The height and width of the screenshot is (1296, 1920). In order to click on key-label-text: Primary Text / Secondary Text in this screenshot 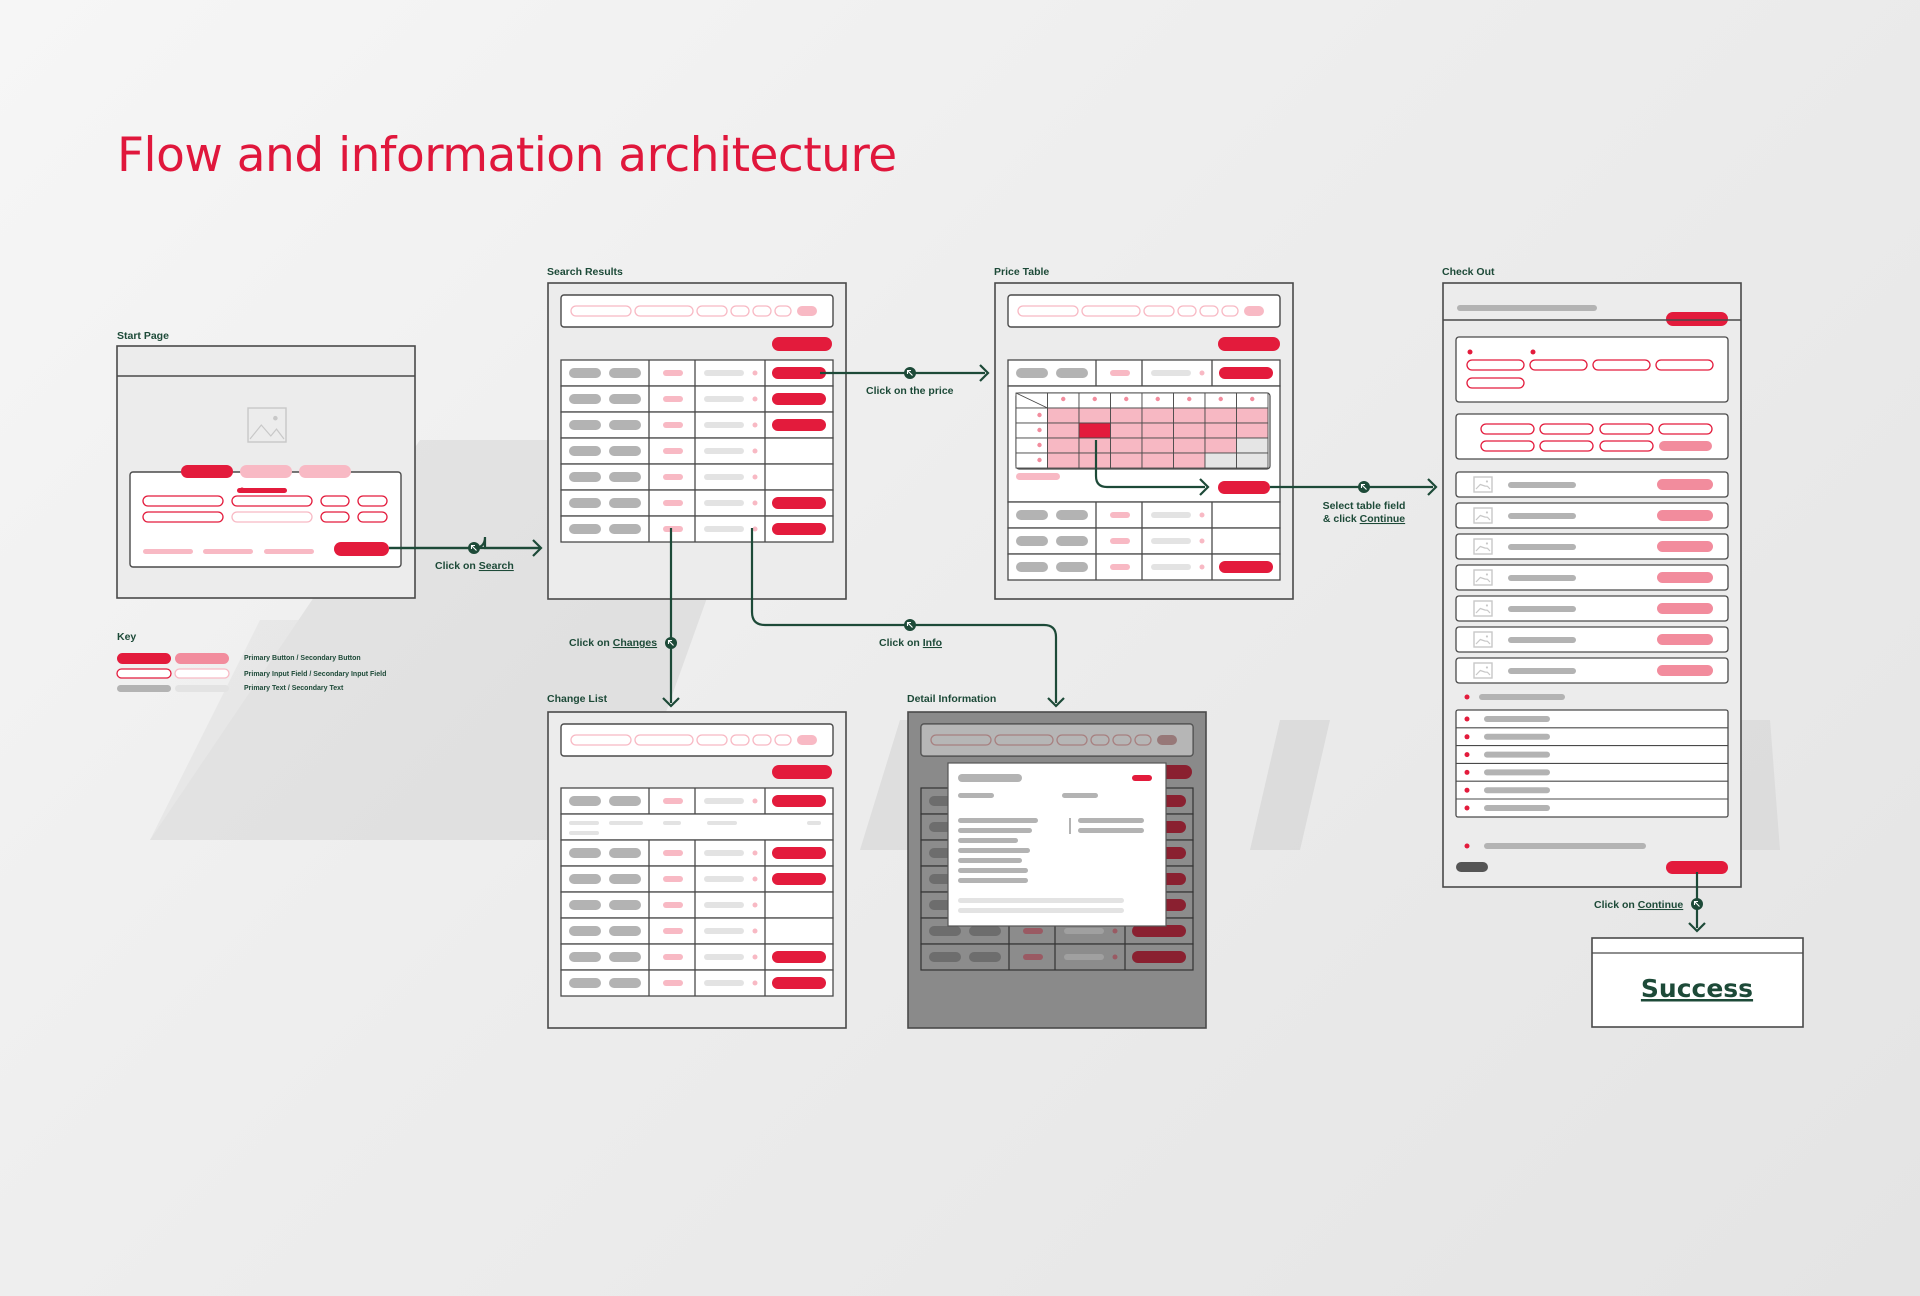, I will do `click(294, 688)`.